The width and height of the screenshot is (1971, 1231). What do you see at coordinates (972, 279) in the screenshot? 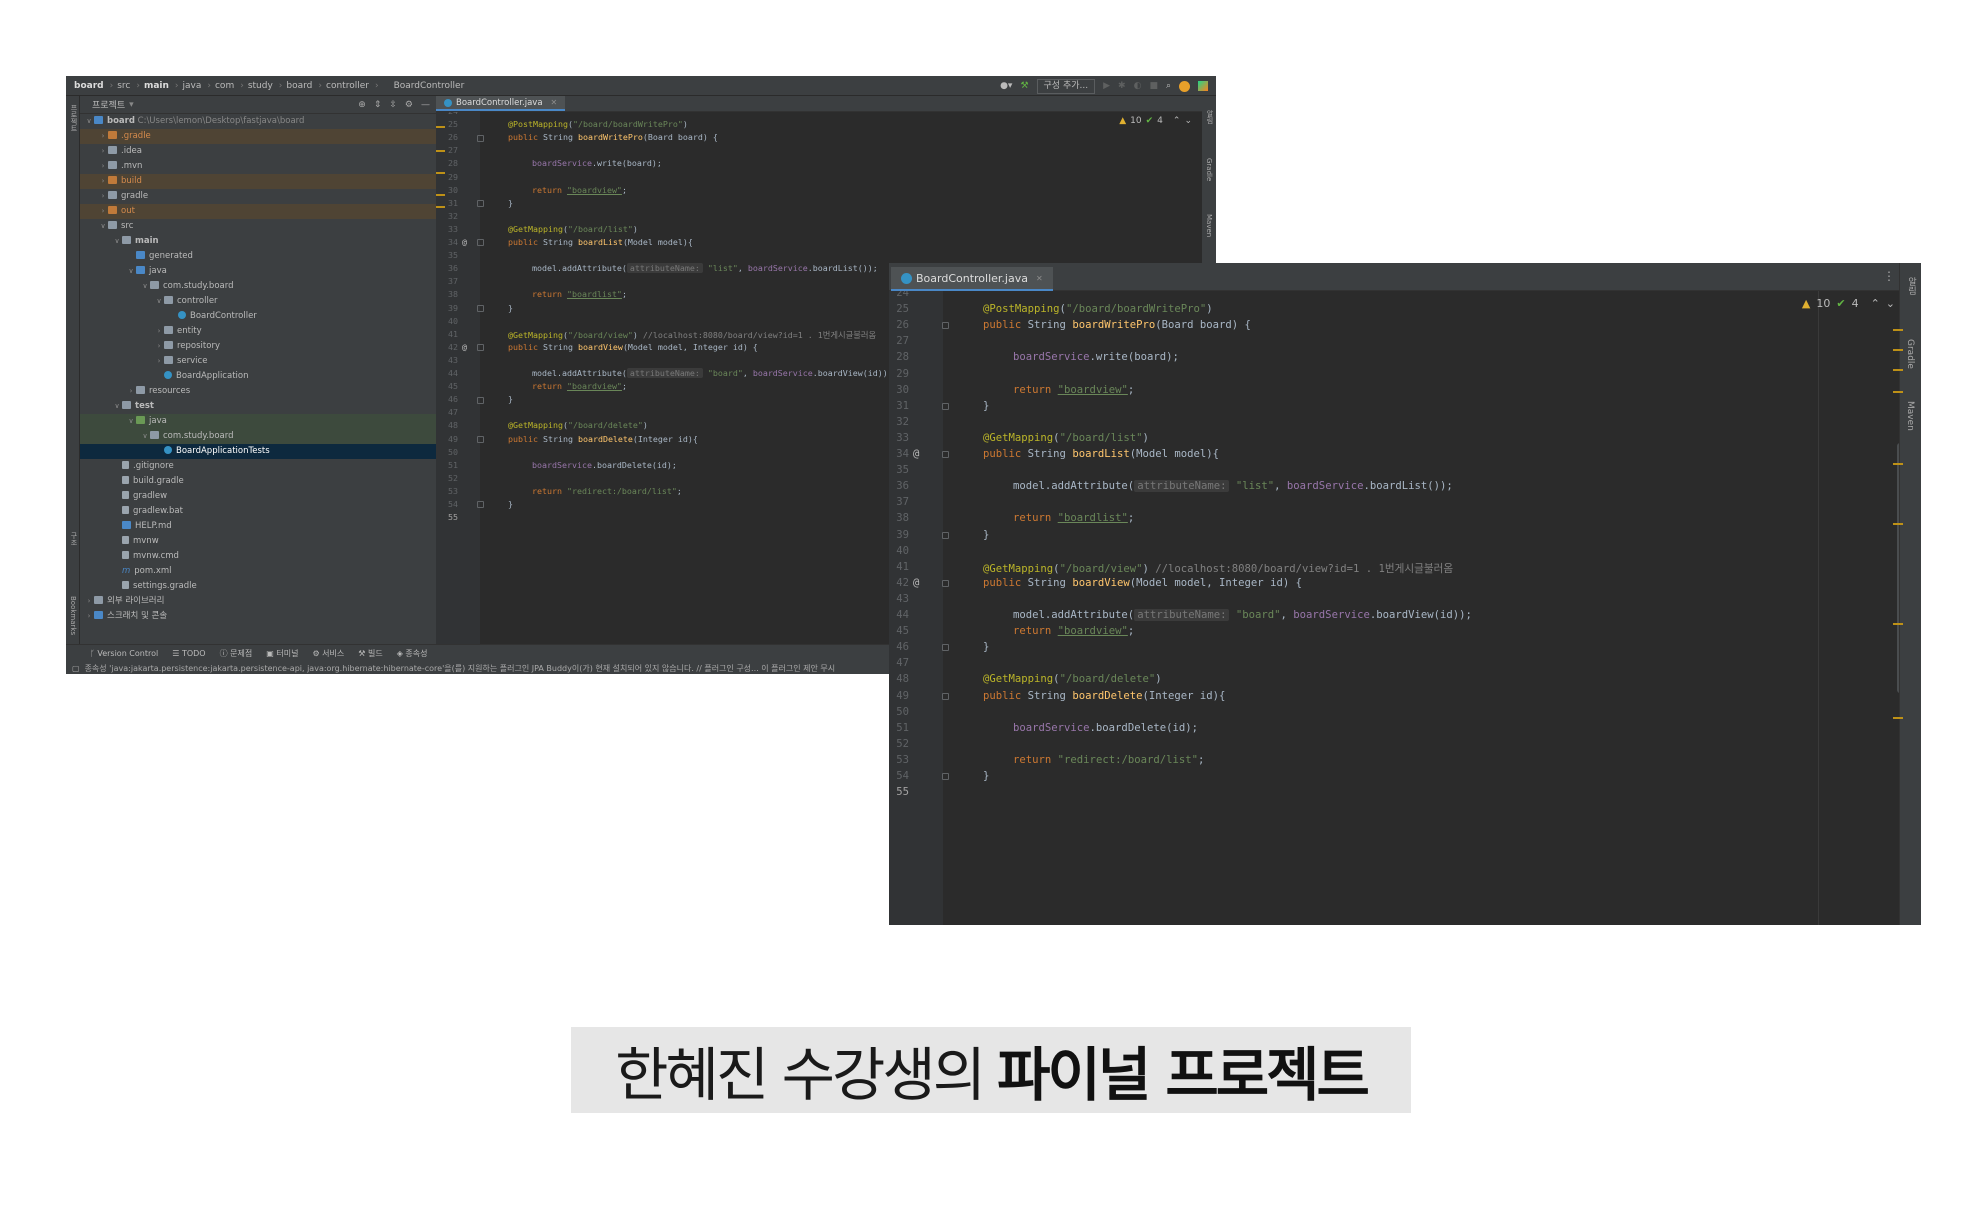
I see `editor-tab: BoardController.java ✕` at bounding box center [972, 279].